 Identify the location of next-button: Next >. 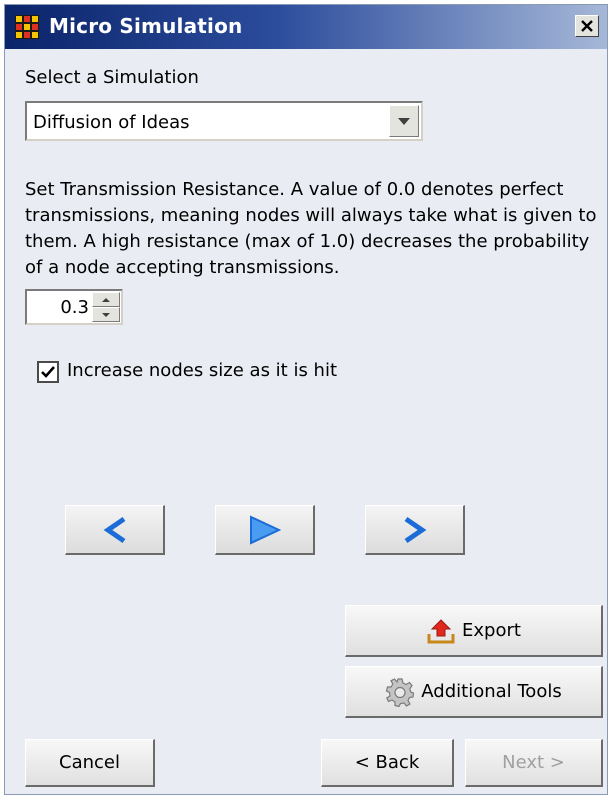
(534, 763).